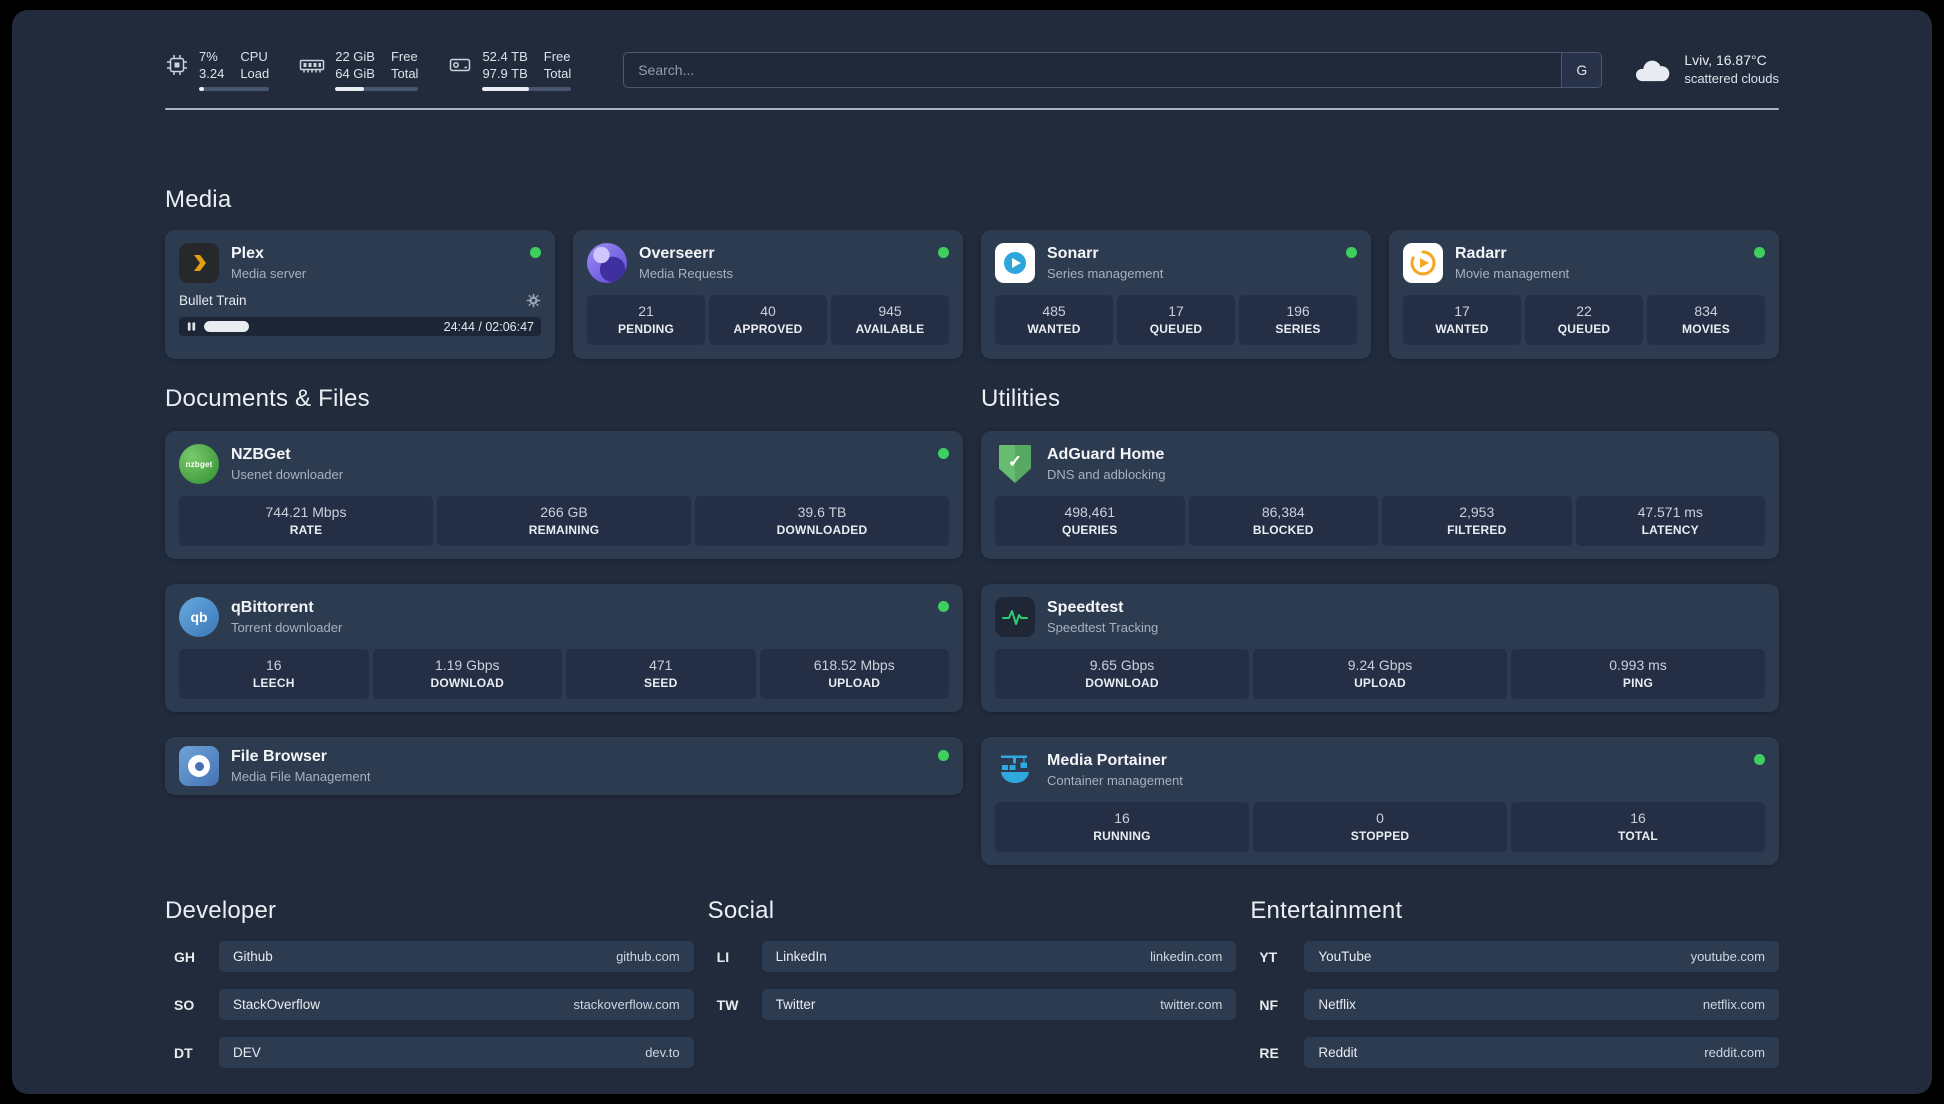 The height and width of the screenshot is (1104, 1944). Describe the element at coordinates (1054, 311) in the screenshot. I see `stat-value: 485` at that location.